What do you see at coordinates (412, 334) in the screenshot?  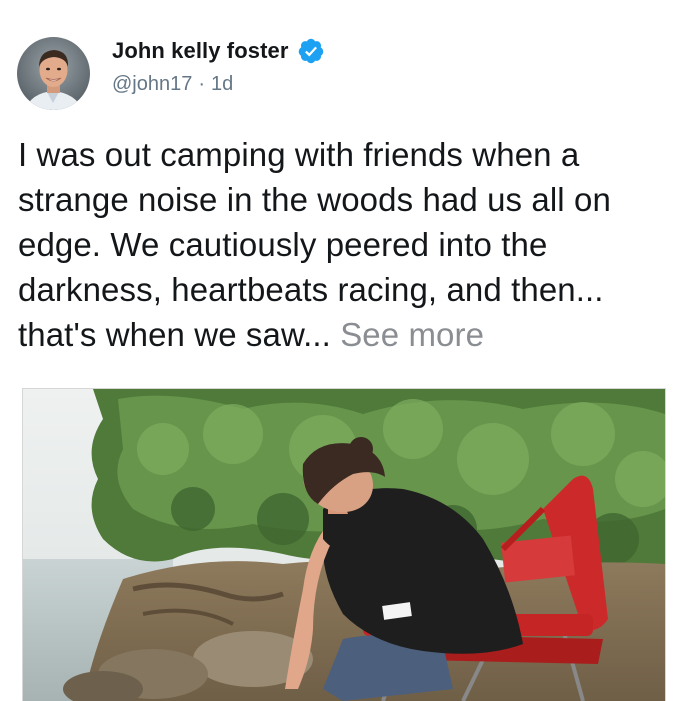 I see `see-more-link: See more` at bounding box center [412, 334].